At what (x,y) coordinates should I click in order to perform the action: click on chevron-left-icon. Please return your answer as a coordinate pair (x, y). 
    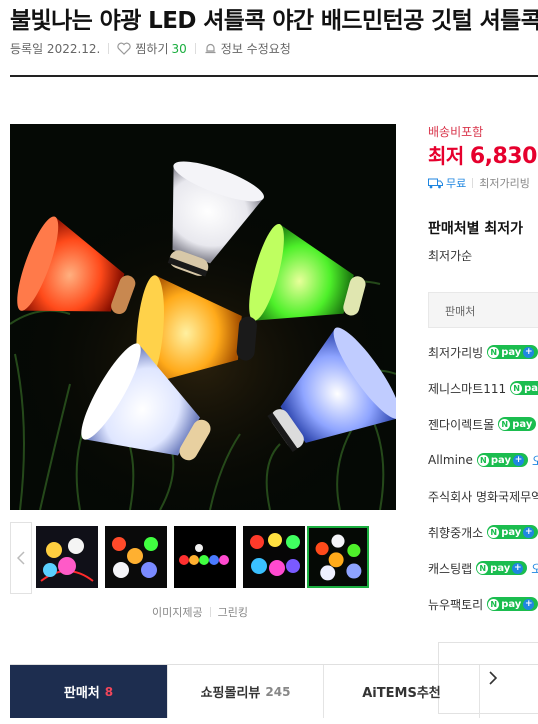
    Looking at the image, I should click on (21, 558).